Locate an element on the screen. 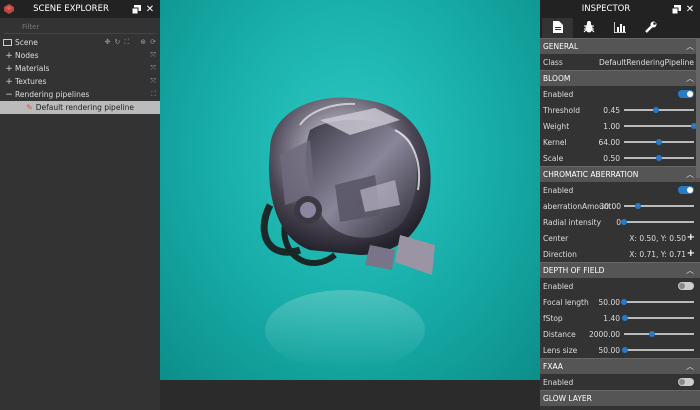 The width and height of the screenshot is (700, 410). fxaa-enabled-row: Enabled is located at coordinates (620, 382).